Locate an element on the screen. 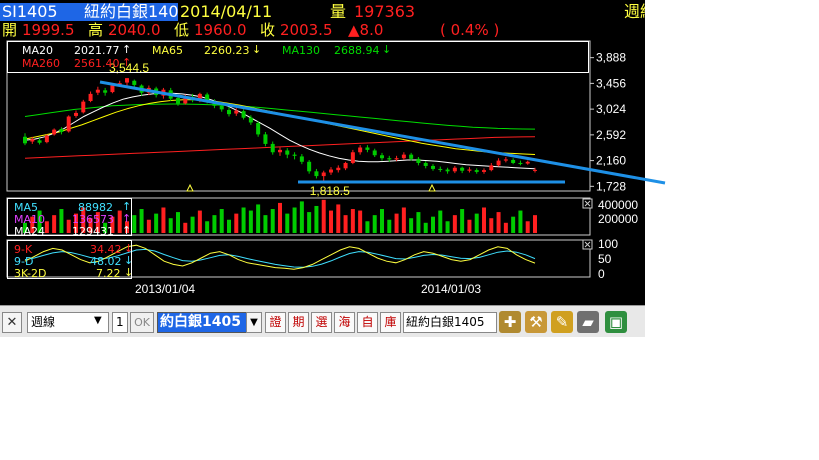 This screenshot has height=460, width=819. pencil-icon: ✎ is located at coordinates (562, 322).